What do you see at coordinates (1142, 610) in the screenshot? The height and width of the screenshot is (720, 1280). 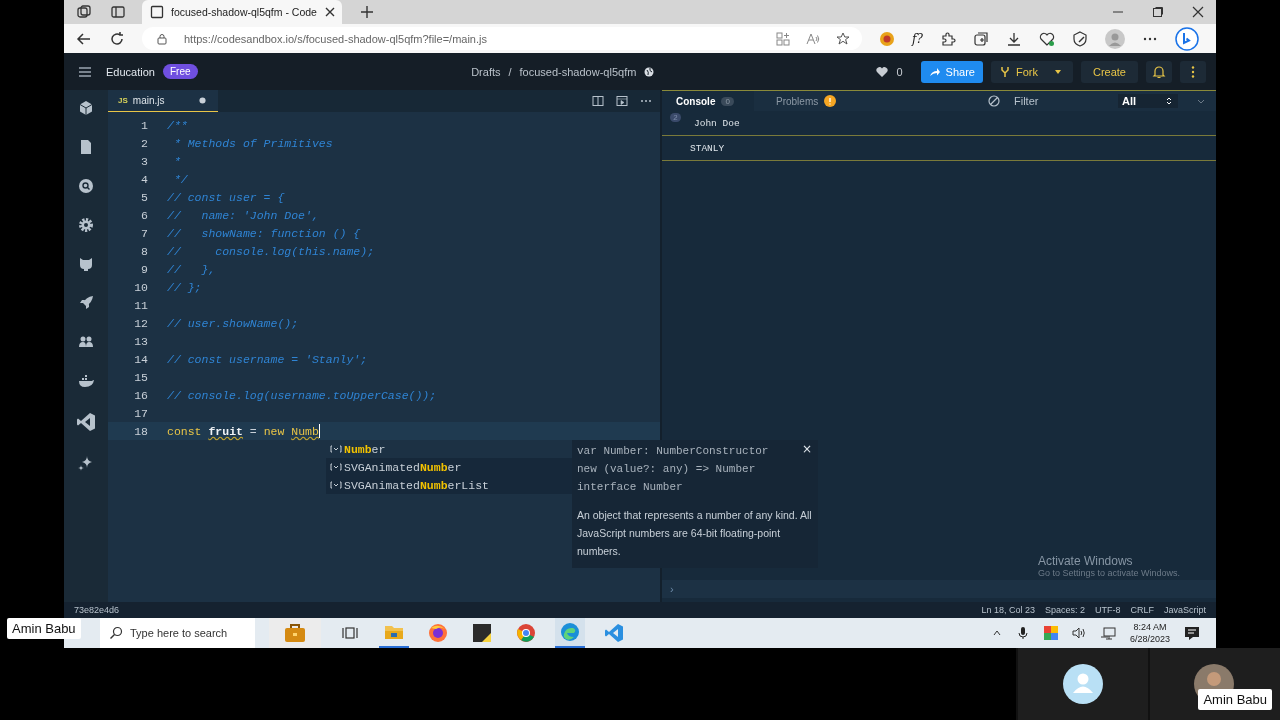 I see `status-item: CRLF` at bounding box center [1142, 610].